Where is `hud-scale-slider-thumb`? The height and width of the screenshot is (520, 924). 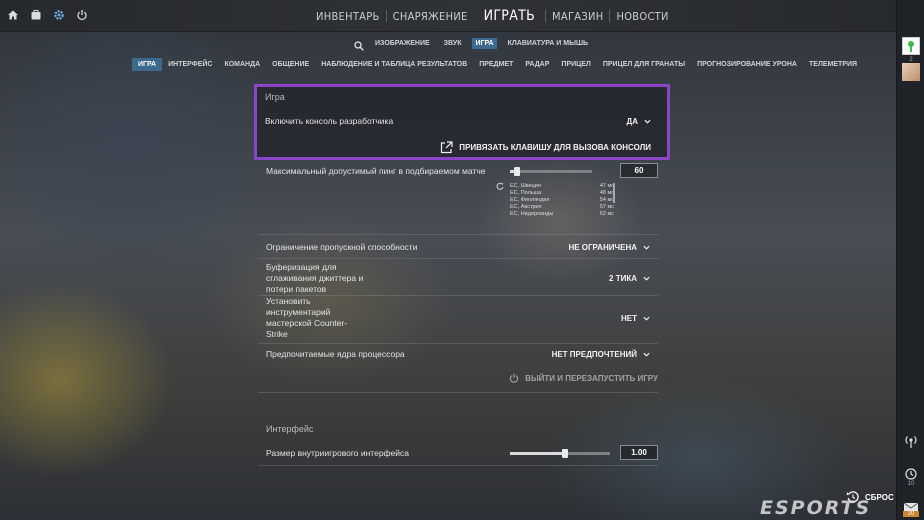
hud-scale-slider-thumb is located at coordinates (565, 453).